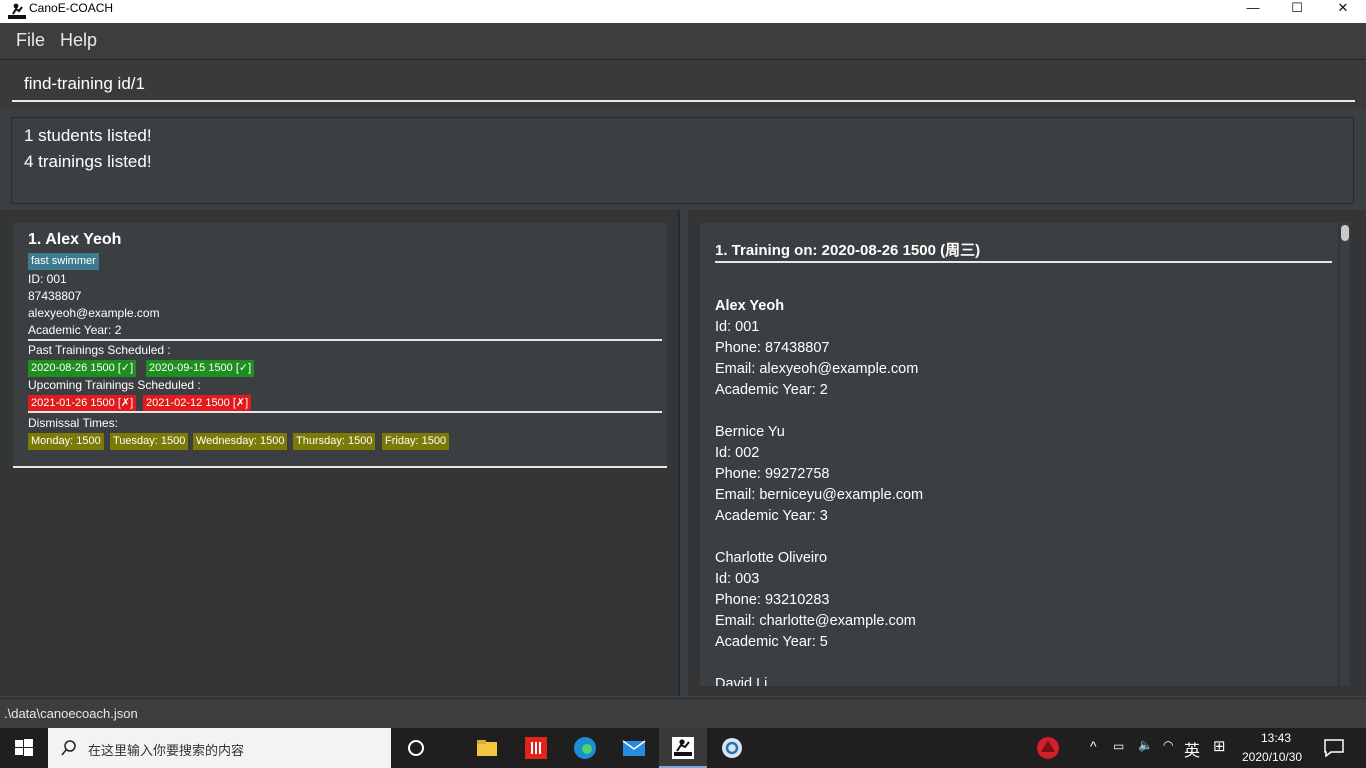 The width and height of the screenshot is (1366, 768). What do you see at coordinates (88, 135) in the screenshot?
I see `result-line-students: 1 students listed!` at bounding box center [88, 135].